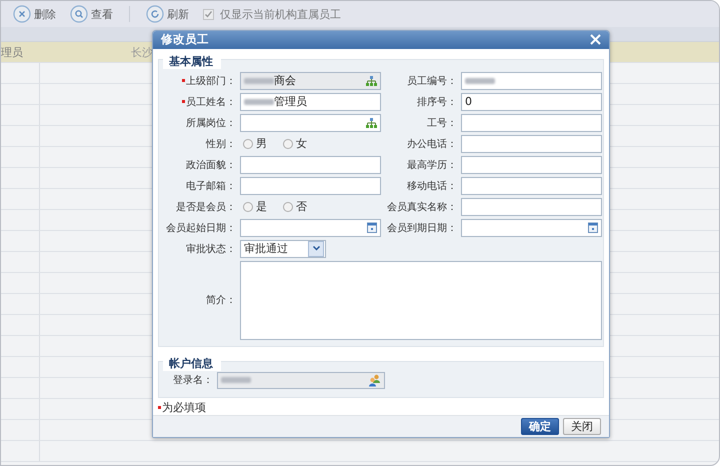  Describe the element at coordinates (192, 381) in the screenshot. I see `field-label: 登录名：` at that location.